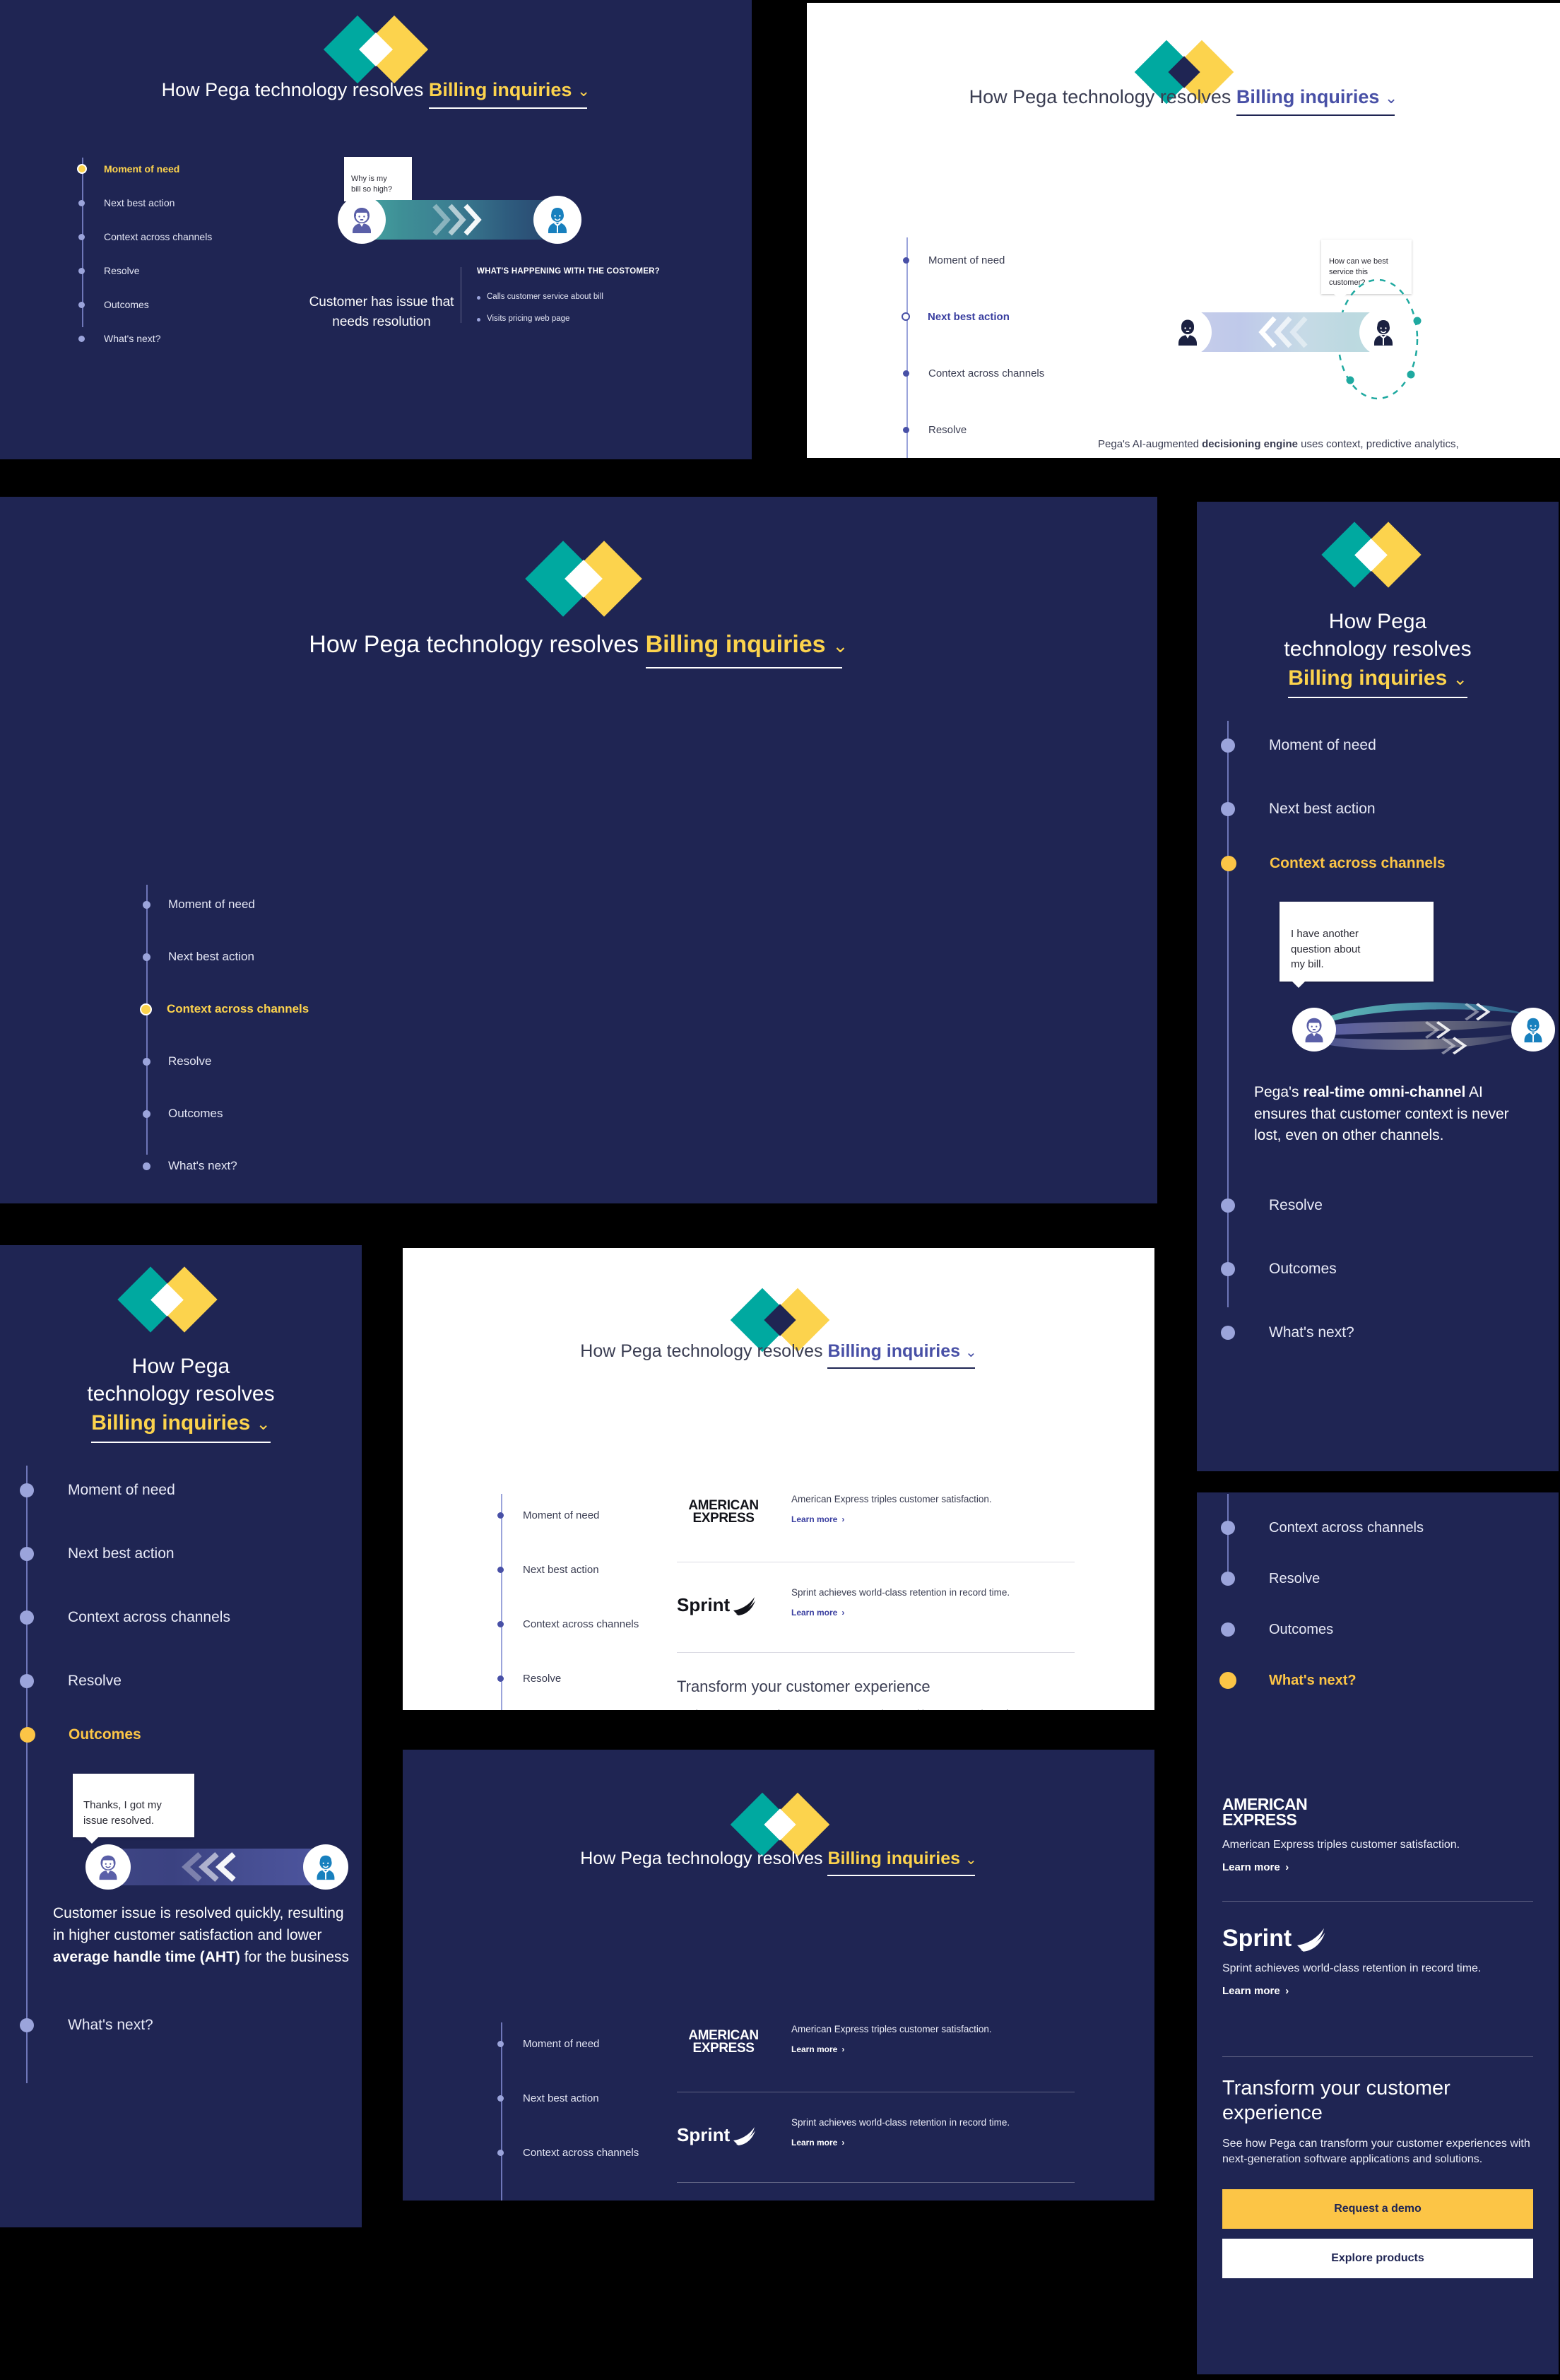 This screenshot has width=1560, height=2380. Describe the element at coordinates (82, 169) in the screenshot. I see `timeline-dot-active` at that location.